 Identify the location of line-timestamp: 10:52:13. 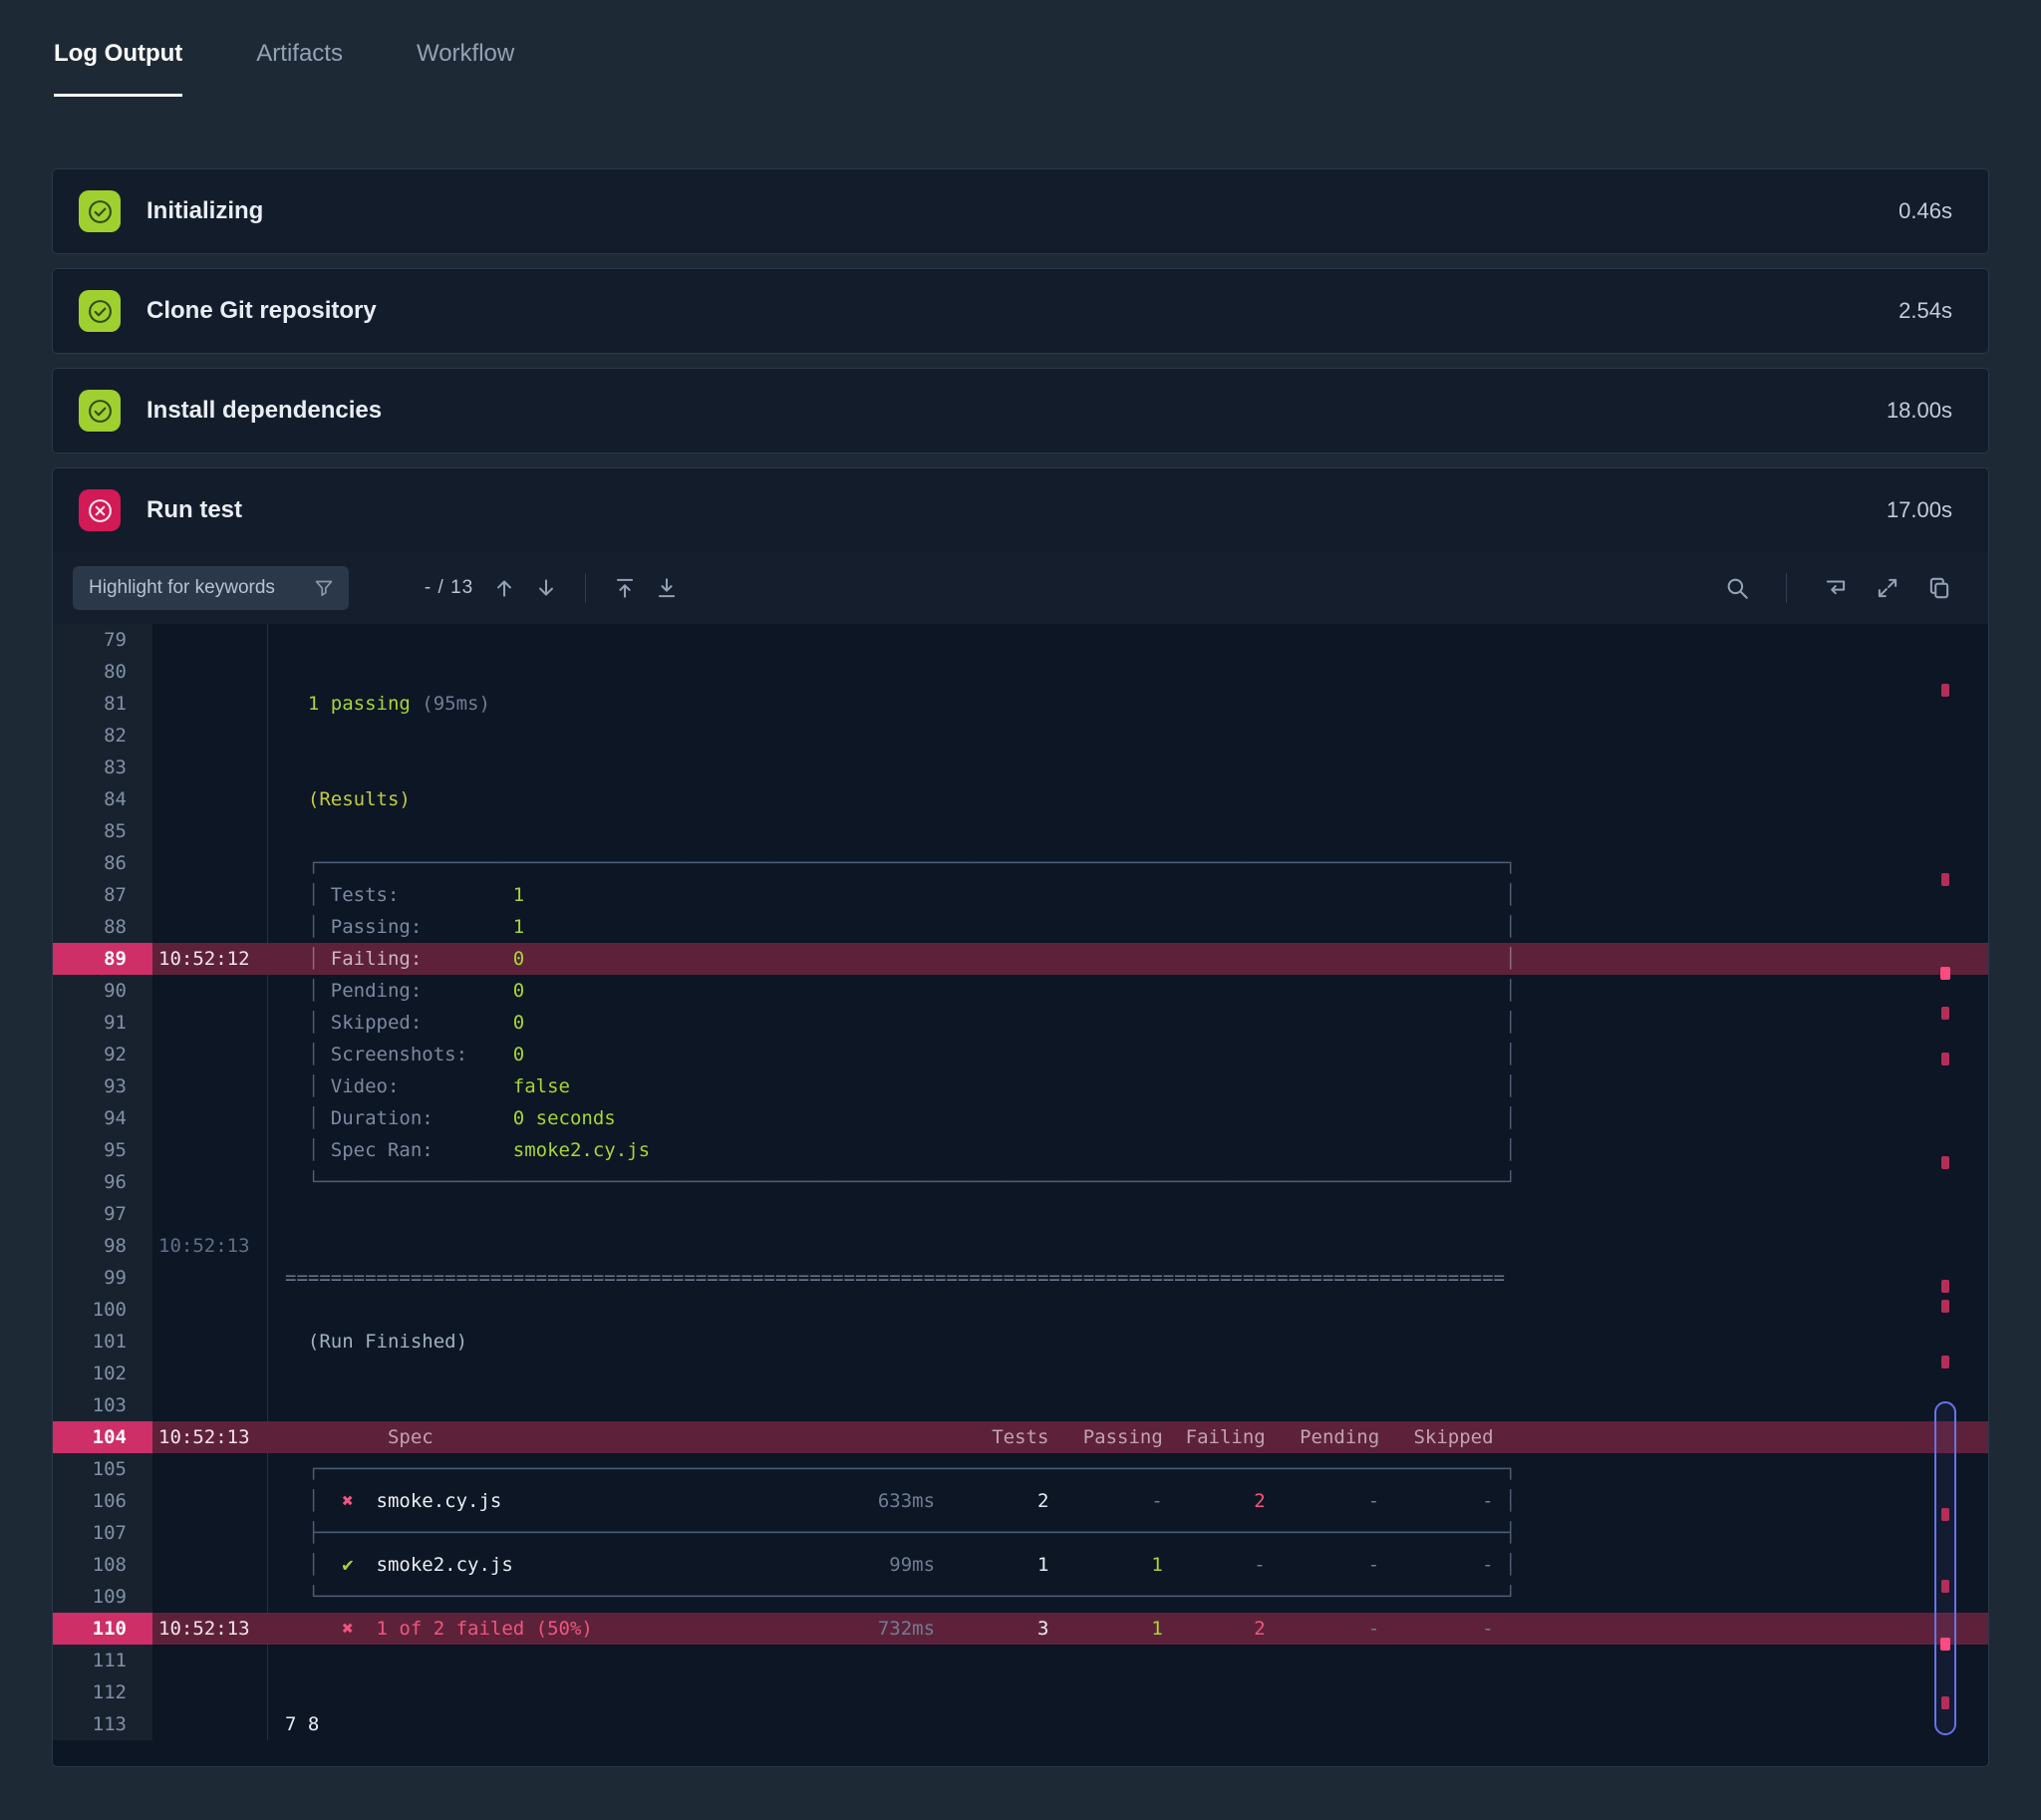
(204, 1437).